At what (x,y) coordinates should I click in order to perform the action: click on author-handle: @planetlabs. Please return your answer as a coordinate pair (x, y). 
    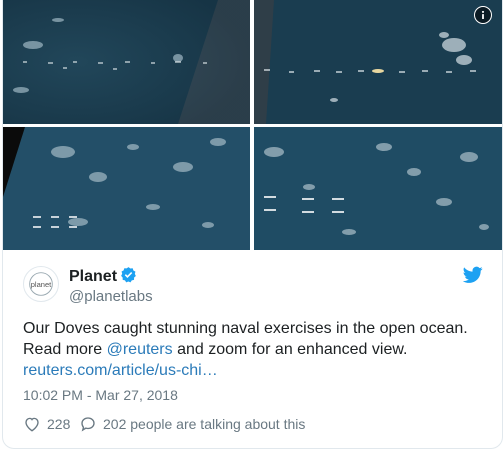
    Looking at the image, I should click on (111, 296).